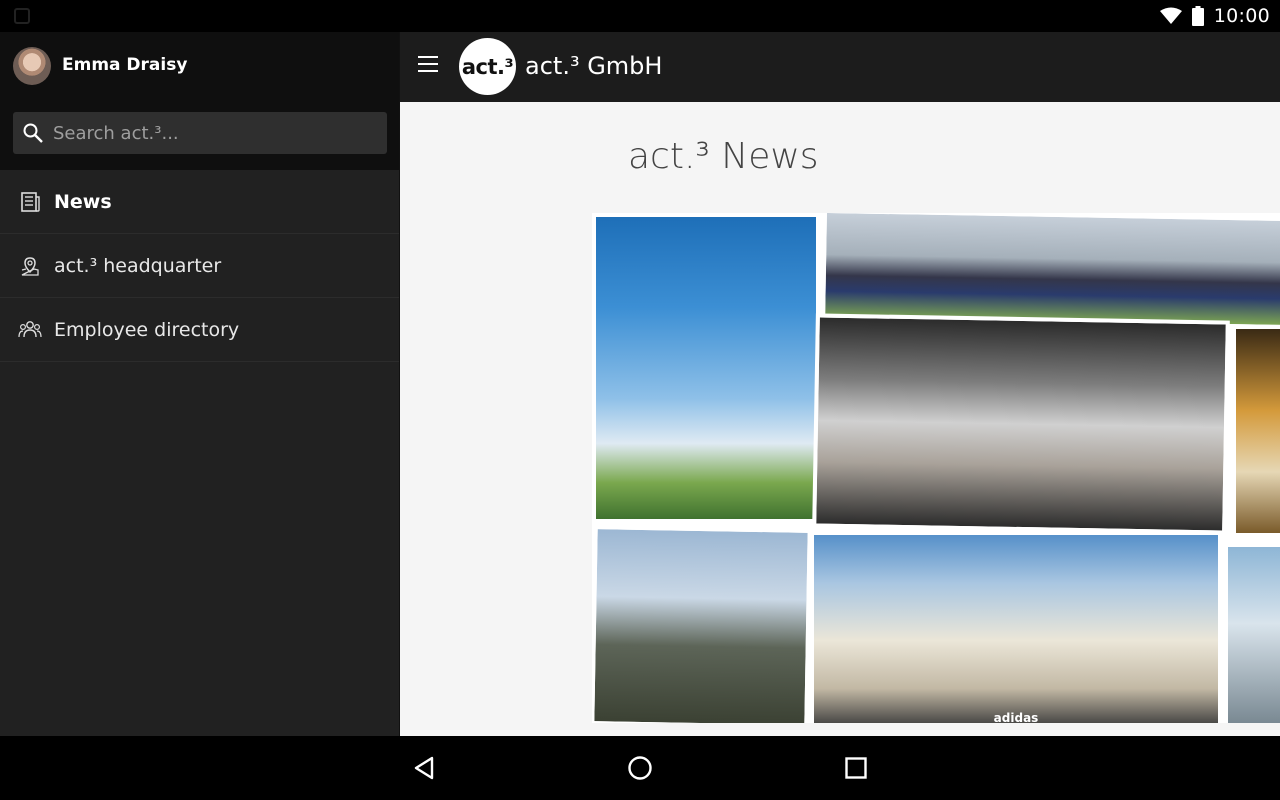 Image resolution: width=1280 pixels, height=800 pixels. I want to click on drawer-item-headquarter: act.³ headquarter, so click(199, 266).